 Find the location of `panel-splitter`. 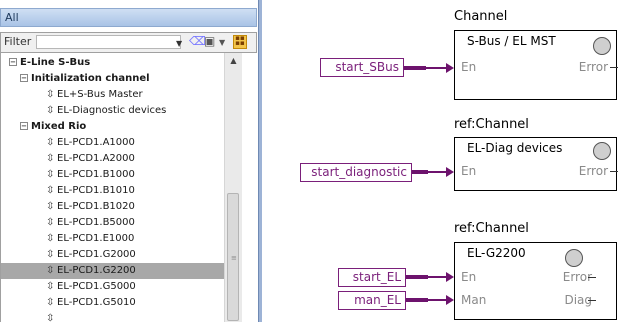

panel-splitter is located at coordinates (260, 161).